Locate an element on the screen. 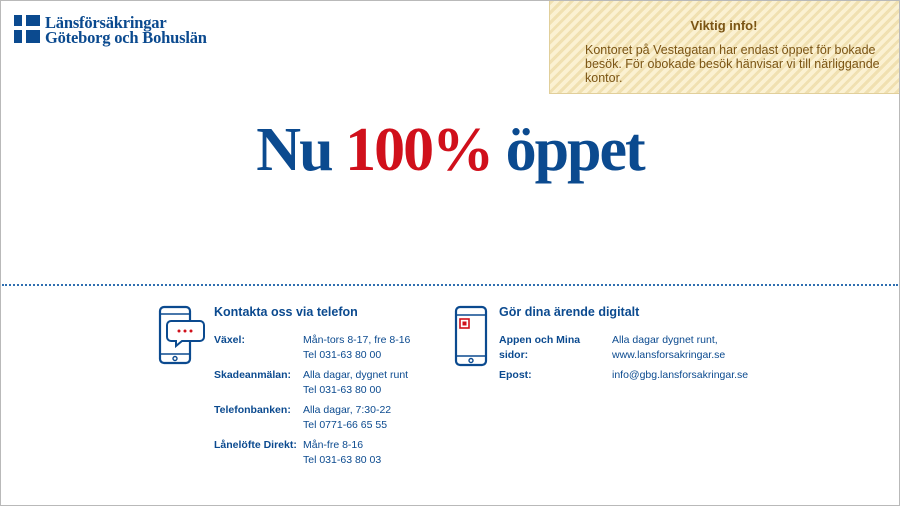 The width and height of the screenshot is (900, 506). contact-hours: Mån-tors 8-17, fre 8-16 is located at coordinates (357, 340).